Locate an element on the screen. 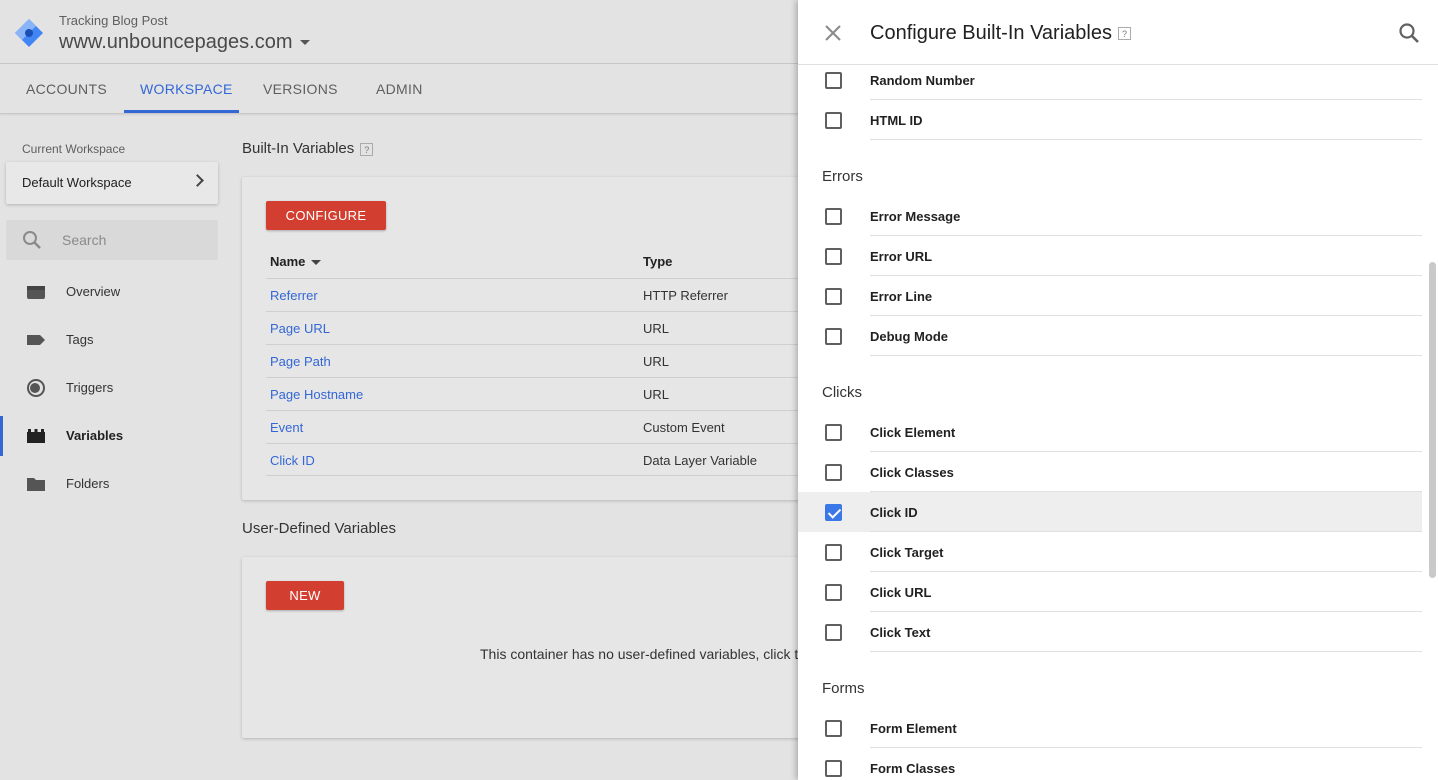 The height and width of the screenshot is (780, 1438). caret-down-icon is located at coordinates (305, 42).